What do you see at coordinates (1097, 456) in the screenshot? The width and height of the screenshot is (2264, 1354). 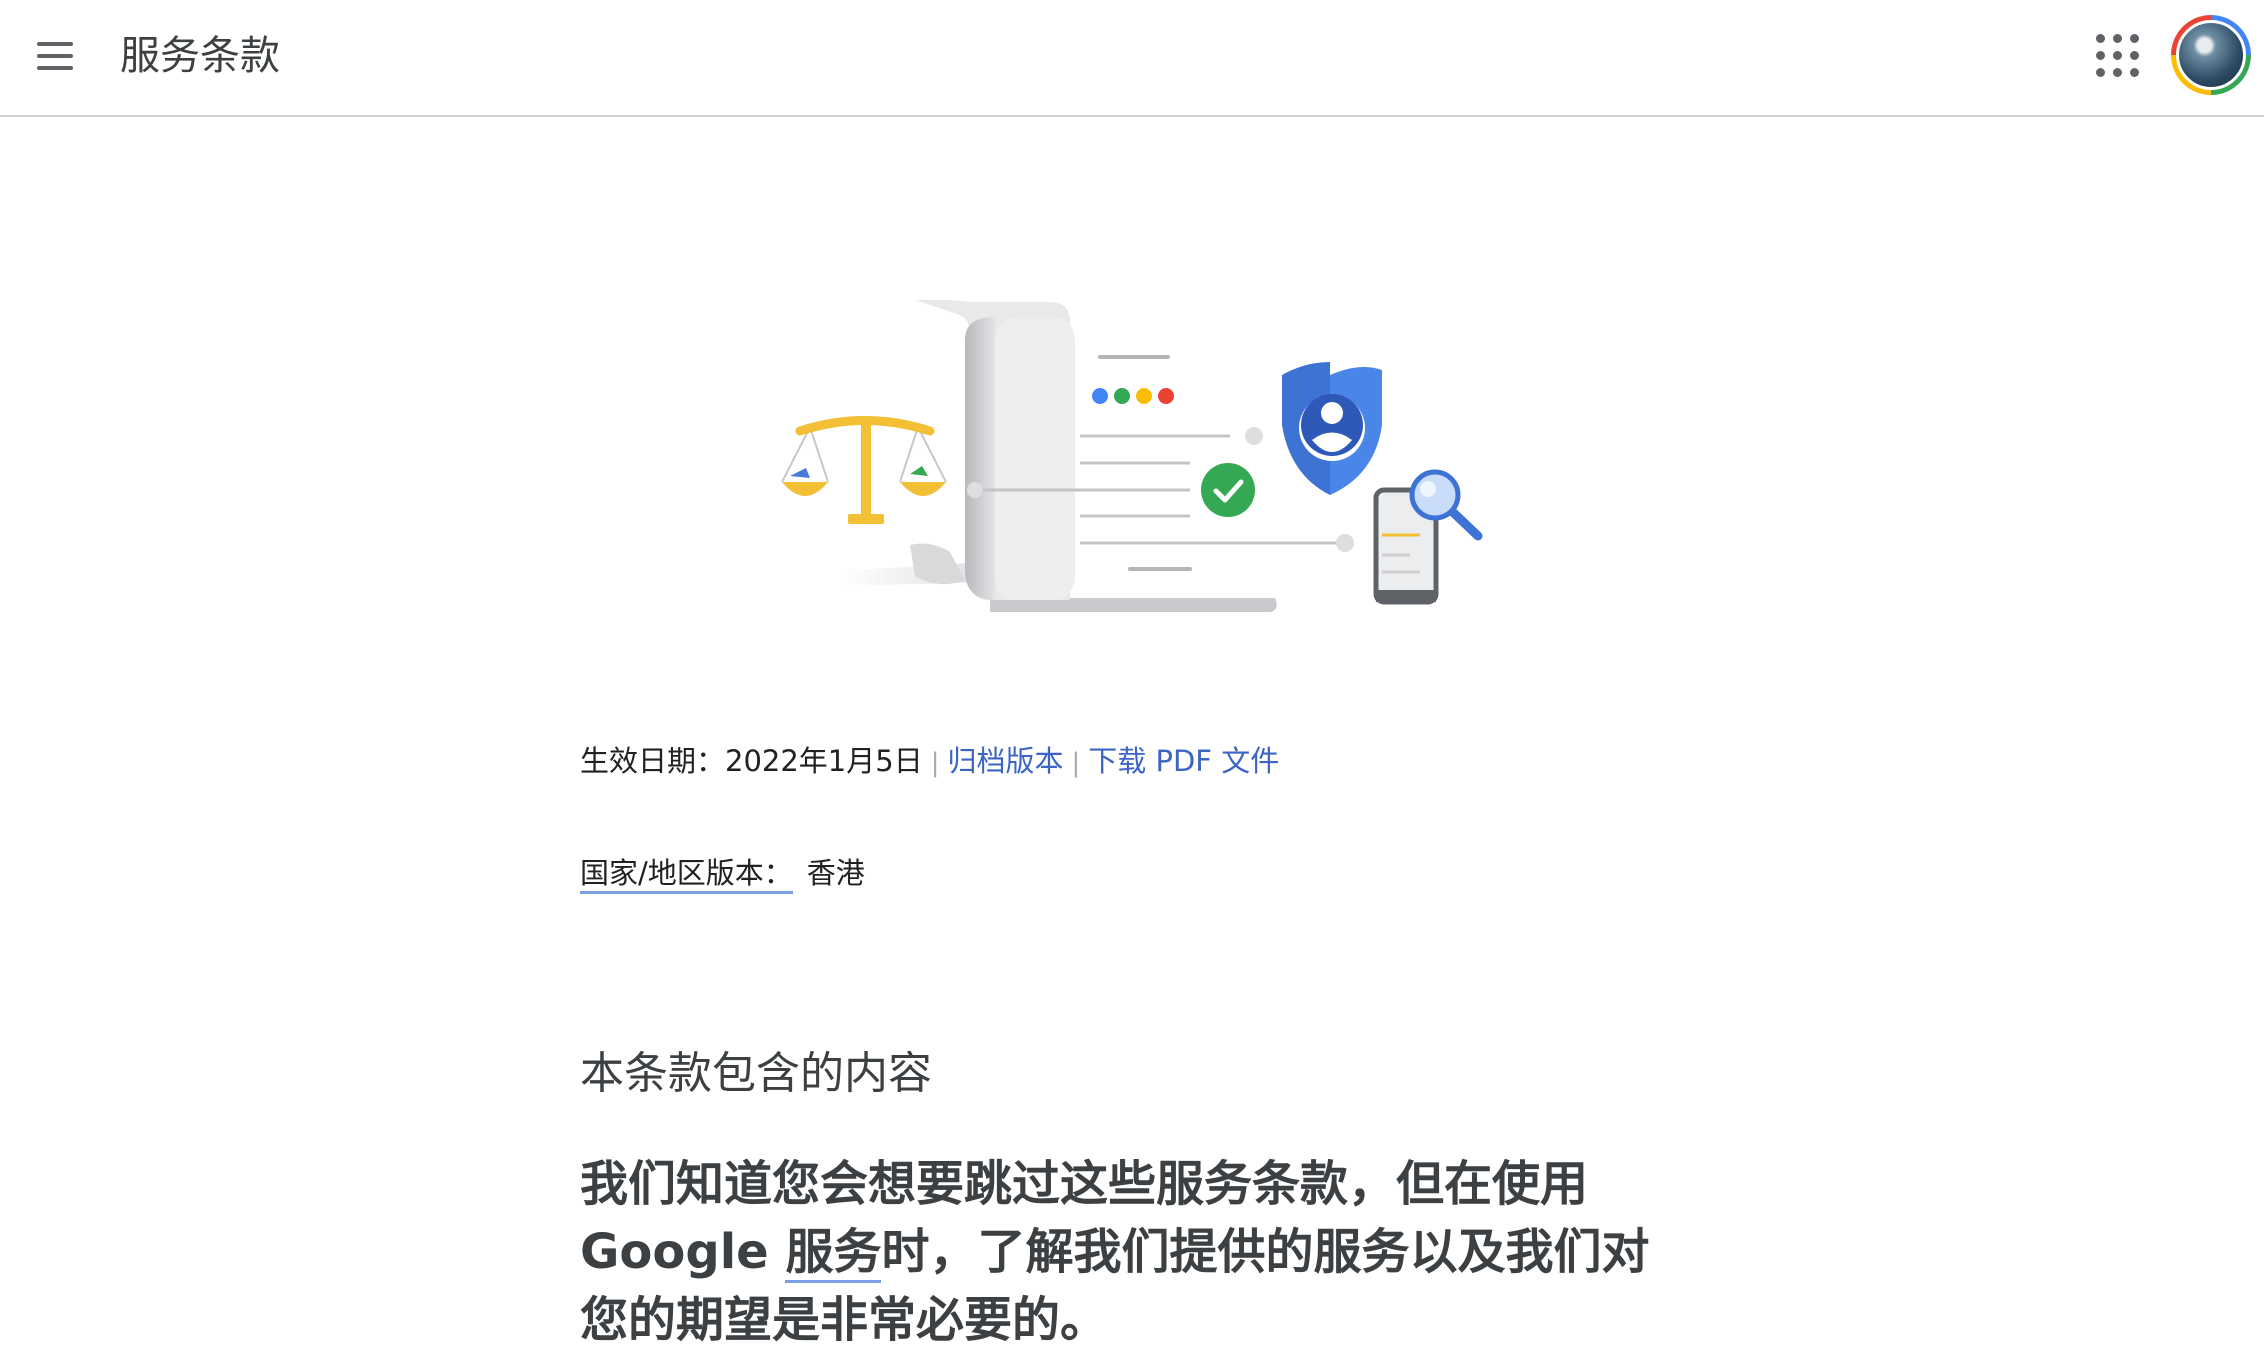 I see `document-scroll-icon` at bounding box center [1097, 456].